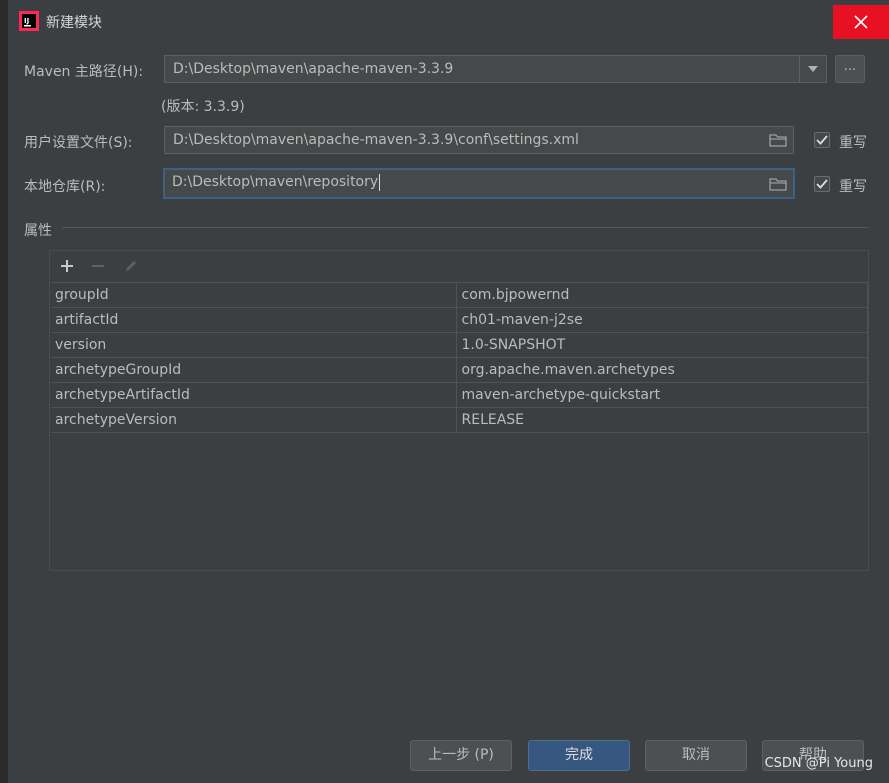 This screenshot has height=783, width=889. I want to click on user-settings-label: 用户设置文件(S):, so click(78, 143).